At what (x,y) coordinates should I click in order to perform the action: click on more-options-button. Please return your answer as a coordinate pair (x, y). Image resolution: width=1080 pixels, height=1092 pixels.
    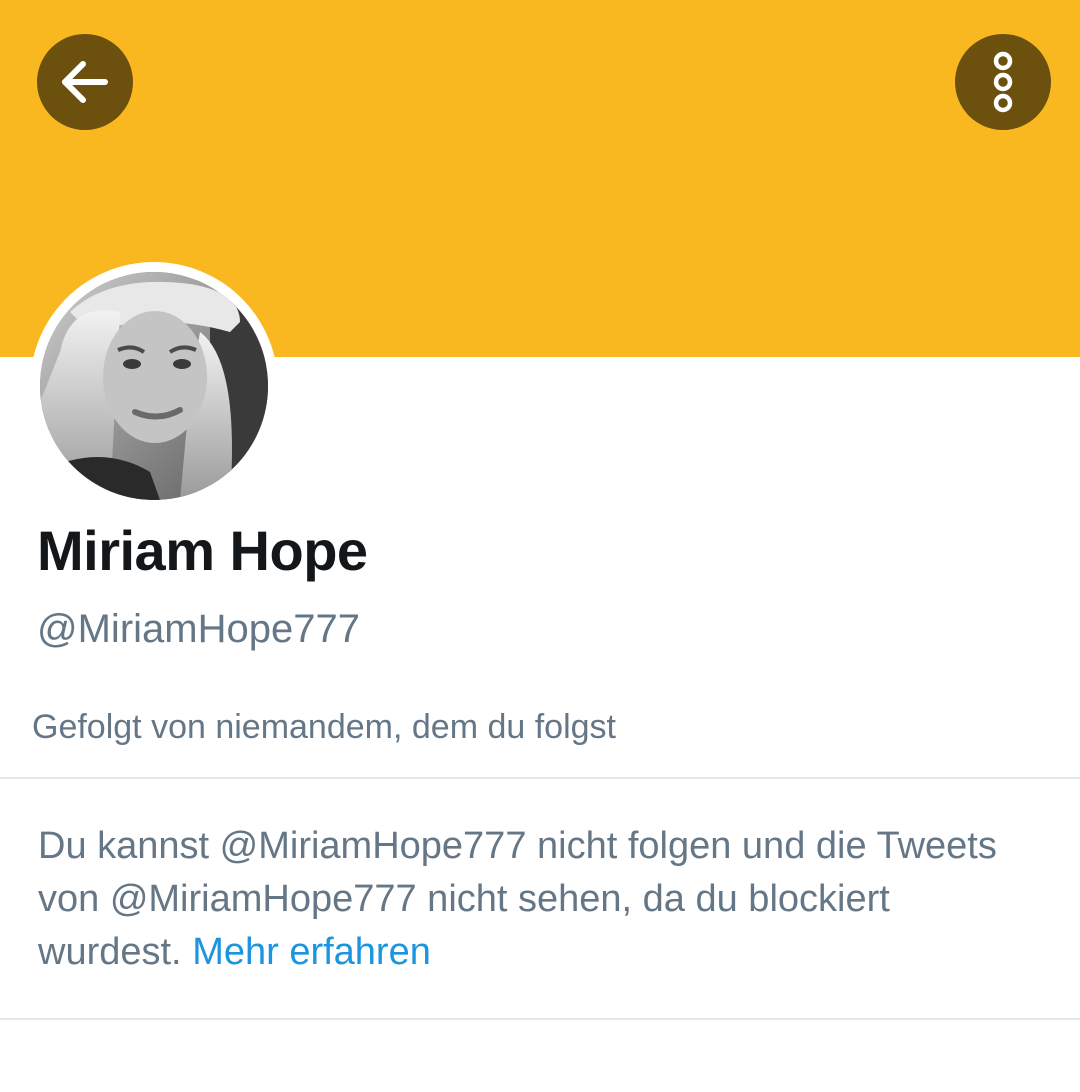
    Looking at the image, I should click on (1003, 82).